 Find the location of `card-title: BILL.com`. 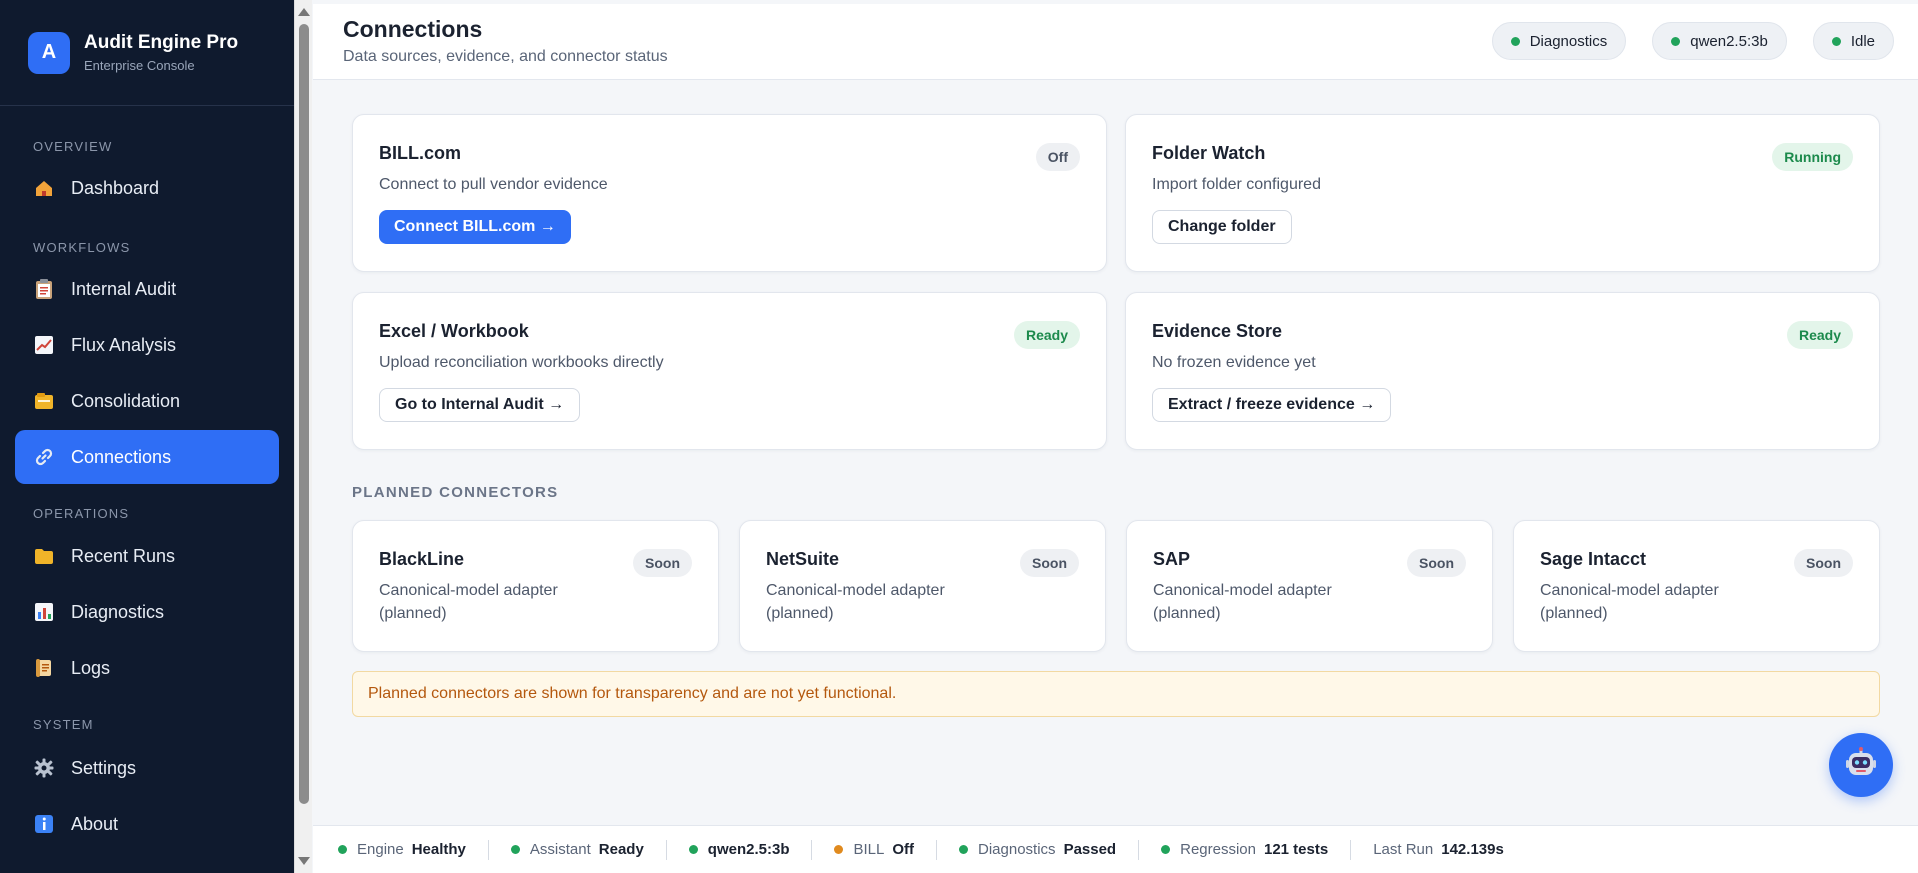

card-title: BILL.com is located at coordinates (420, 153).